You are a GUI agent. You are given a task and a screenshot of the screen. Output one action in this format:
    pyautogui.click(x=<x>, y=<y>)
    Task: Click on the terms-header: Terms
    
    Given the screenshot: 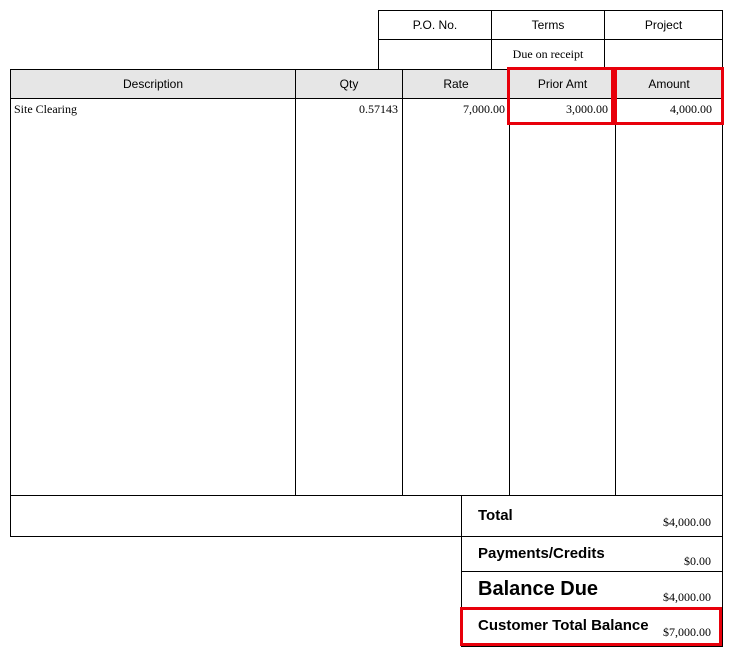 What is the action you would take?
    pyautogui.click(x=548, y=25)
    